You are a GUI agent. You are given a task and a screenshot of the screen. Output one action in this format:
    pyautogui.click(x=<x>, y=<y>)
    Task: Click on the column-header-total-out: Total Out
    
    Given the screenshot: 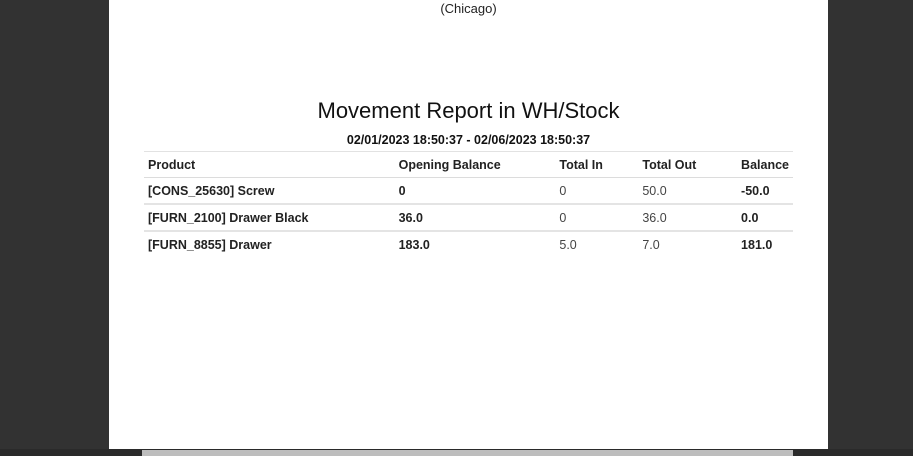 What is the action you would take?
    pyautogui.click(x=669, y=164)
    